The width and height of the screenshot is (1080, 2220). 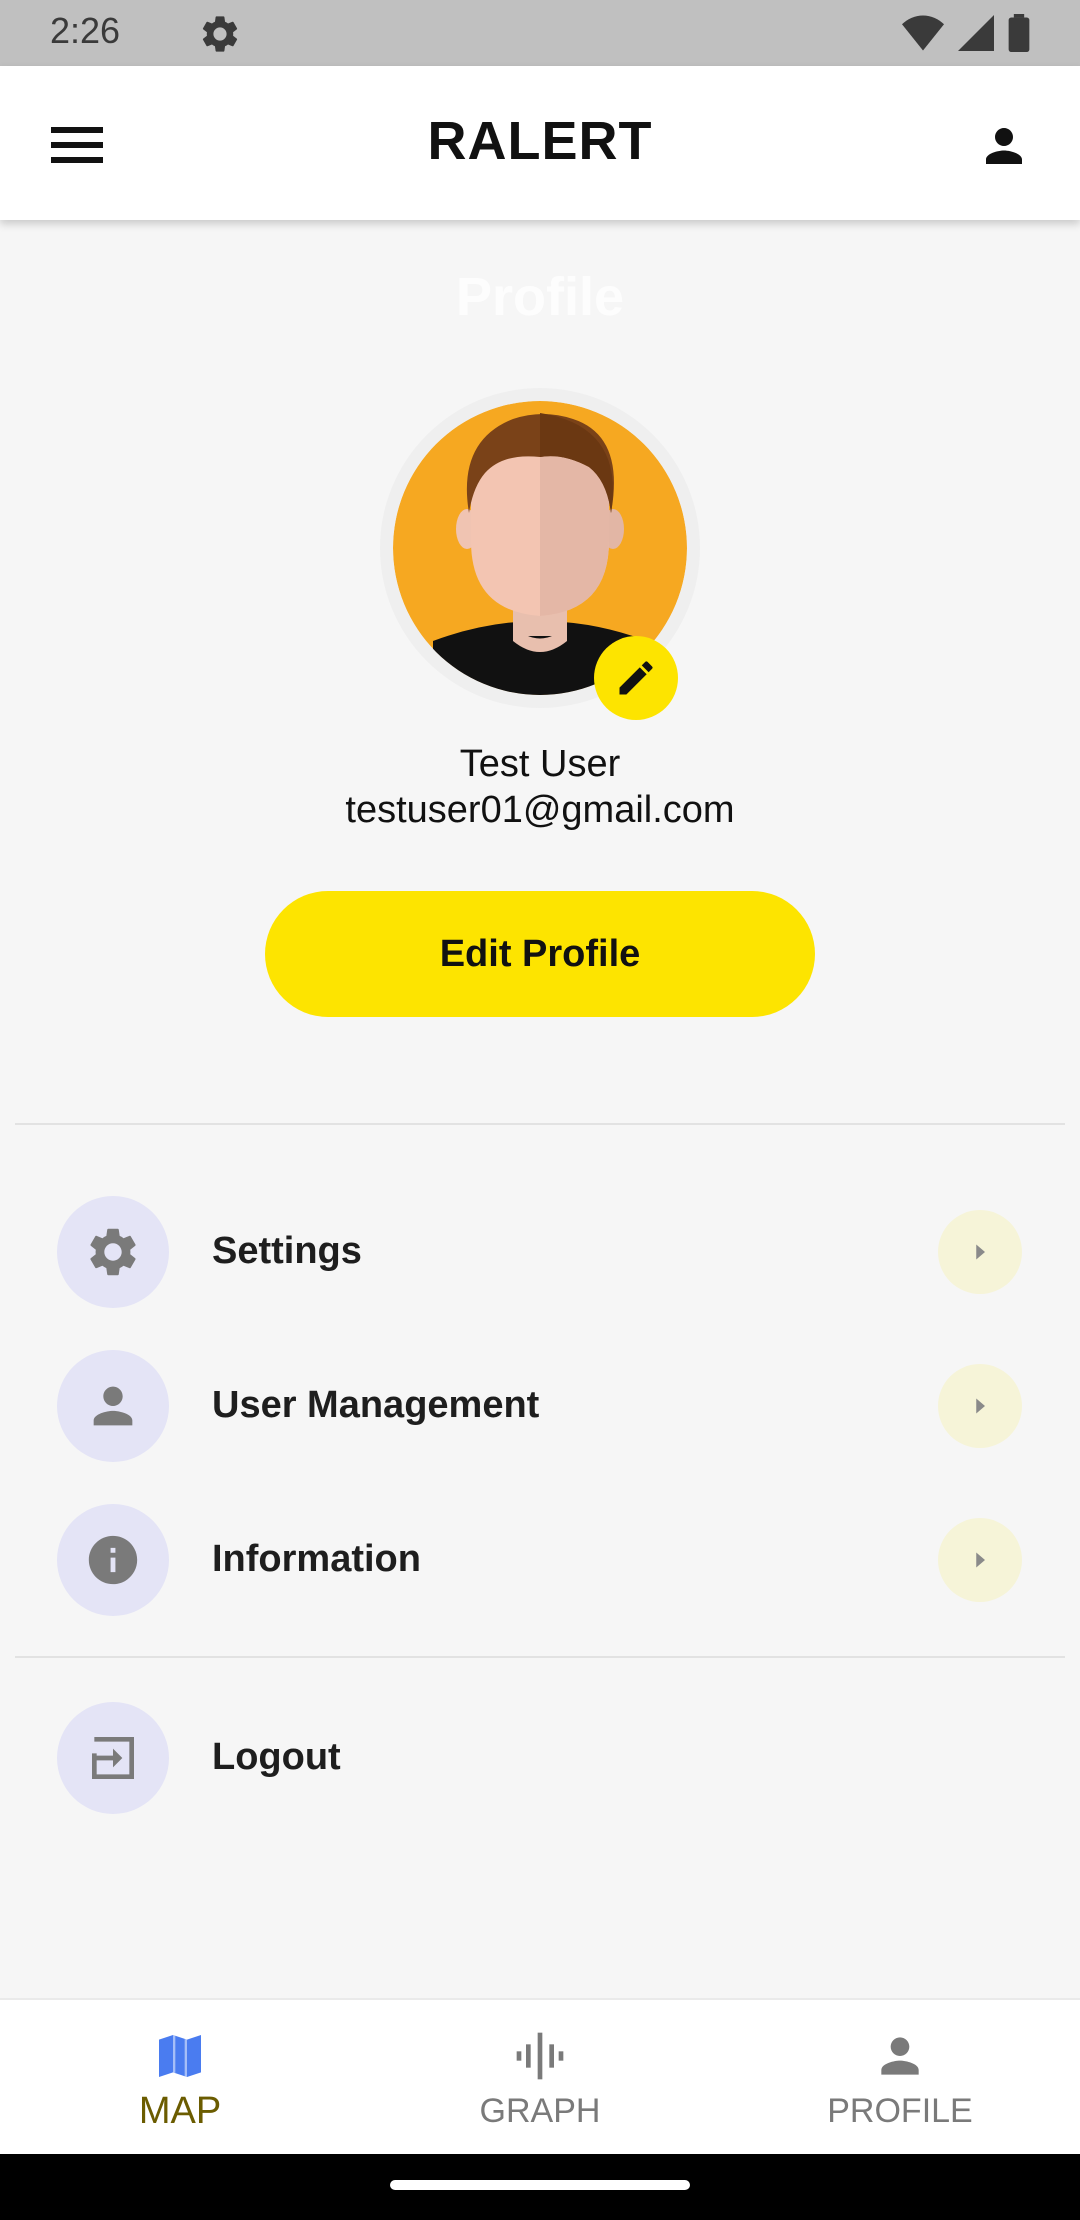 What do you see at coordinates (316, 1559) in the screenshot?
I see `menu-item-label: Information` at bounding box center [316, 1559].